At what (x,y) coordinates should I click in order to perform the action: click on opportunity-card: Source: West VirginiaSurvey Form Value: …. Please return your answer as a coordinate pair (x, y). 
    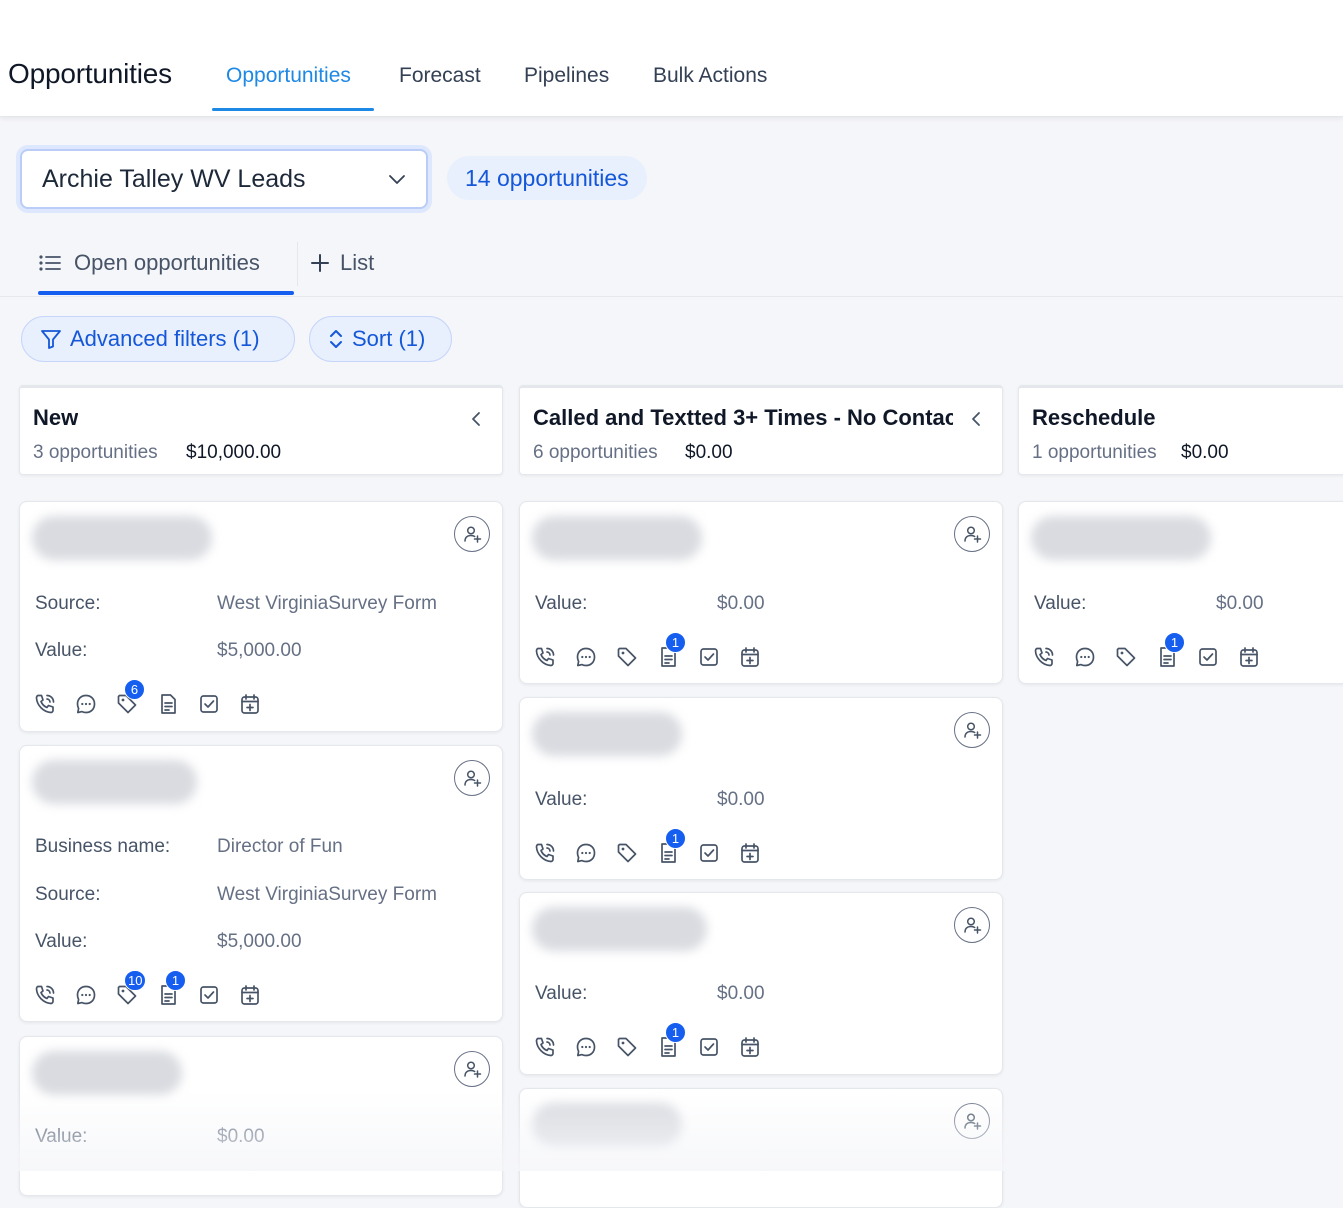
    Looking at the image, I should click on (261, 616).